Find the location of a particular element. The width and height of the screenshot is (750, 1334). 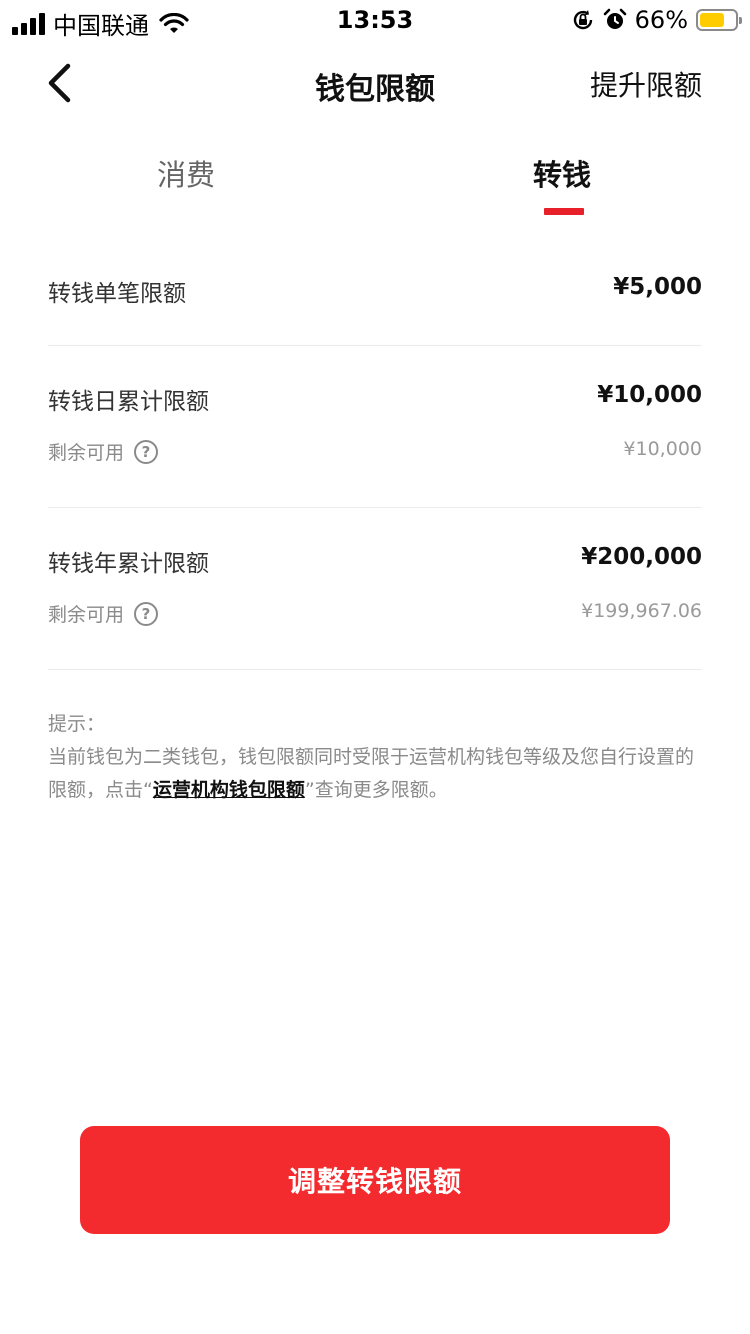

tab-bar: 消费 转钱 is located at coordinates (375, 180).